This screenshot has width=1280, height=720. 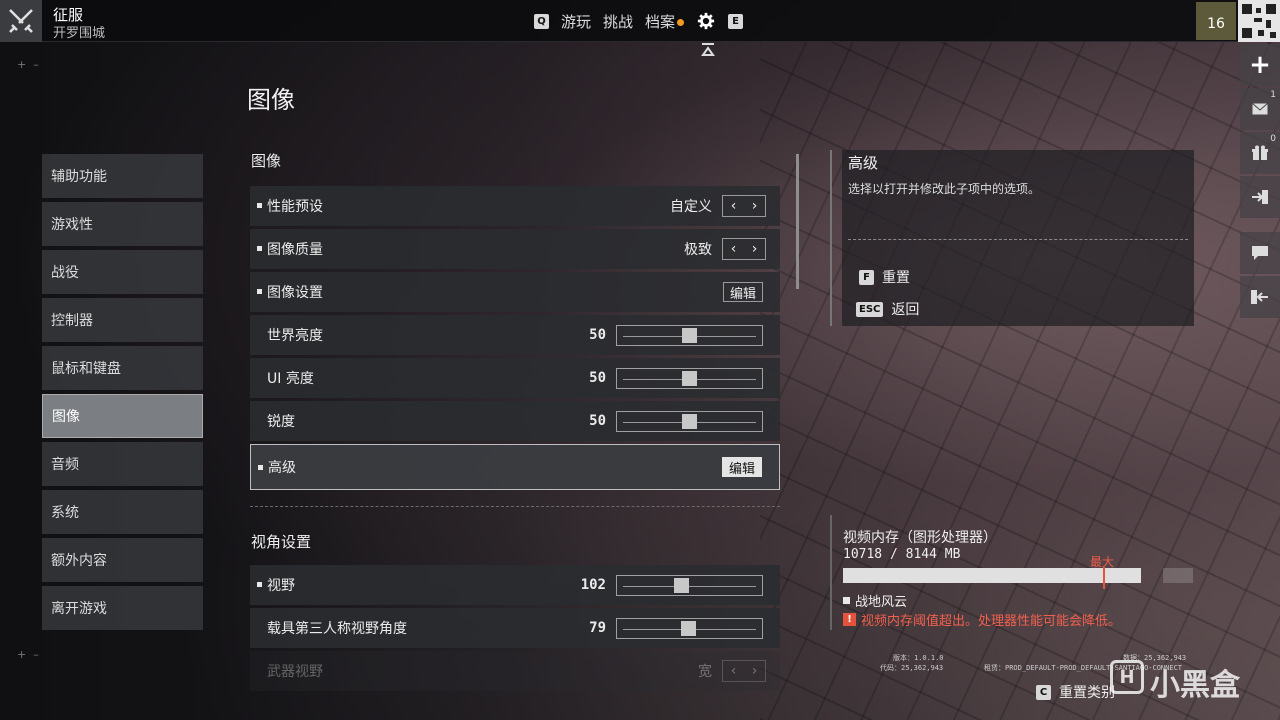 I want to click on exit-party-button, so click(x=1260, y=197).